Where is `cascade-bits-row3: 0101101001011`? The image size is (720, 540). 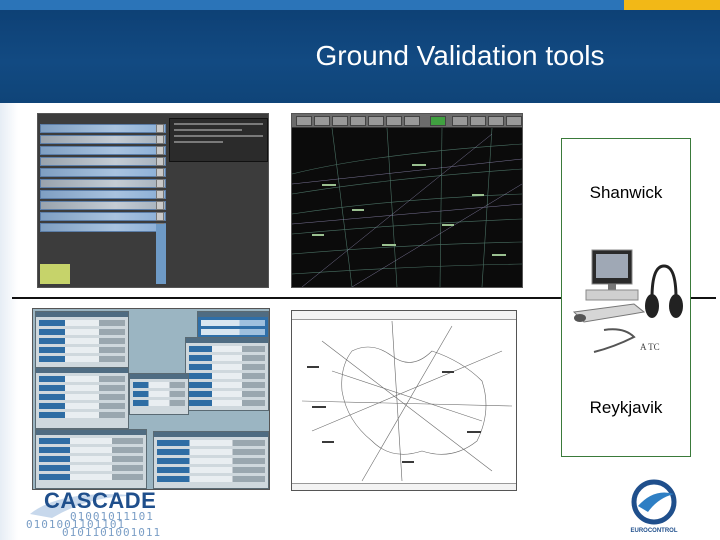
cascade-bits-row3: 0101101001011 is located at coordinates (112, 532).